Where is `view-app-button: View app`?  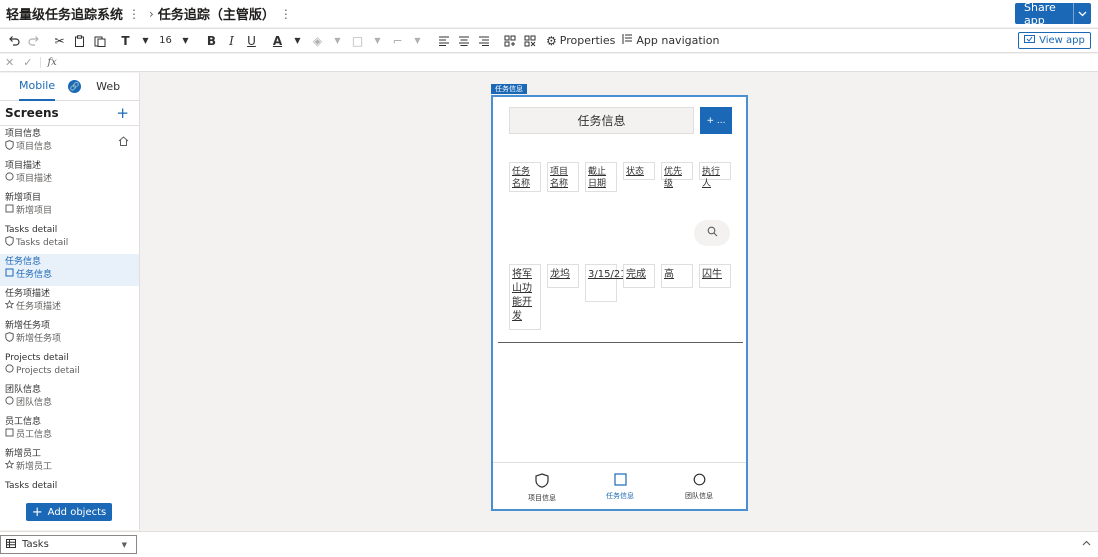 view-app-button: View app is located at coordinates (1054, 40).